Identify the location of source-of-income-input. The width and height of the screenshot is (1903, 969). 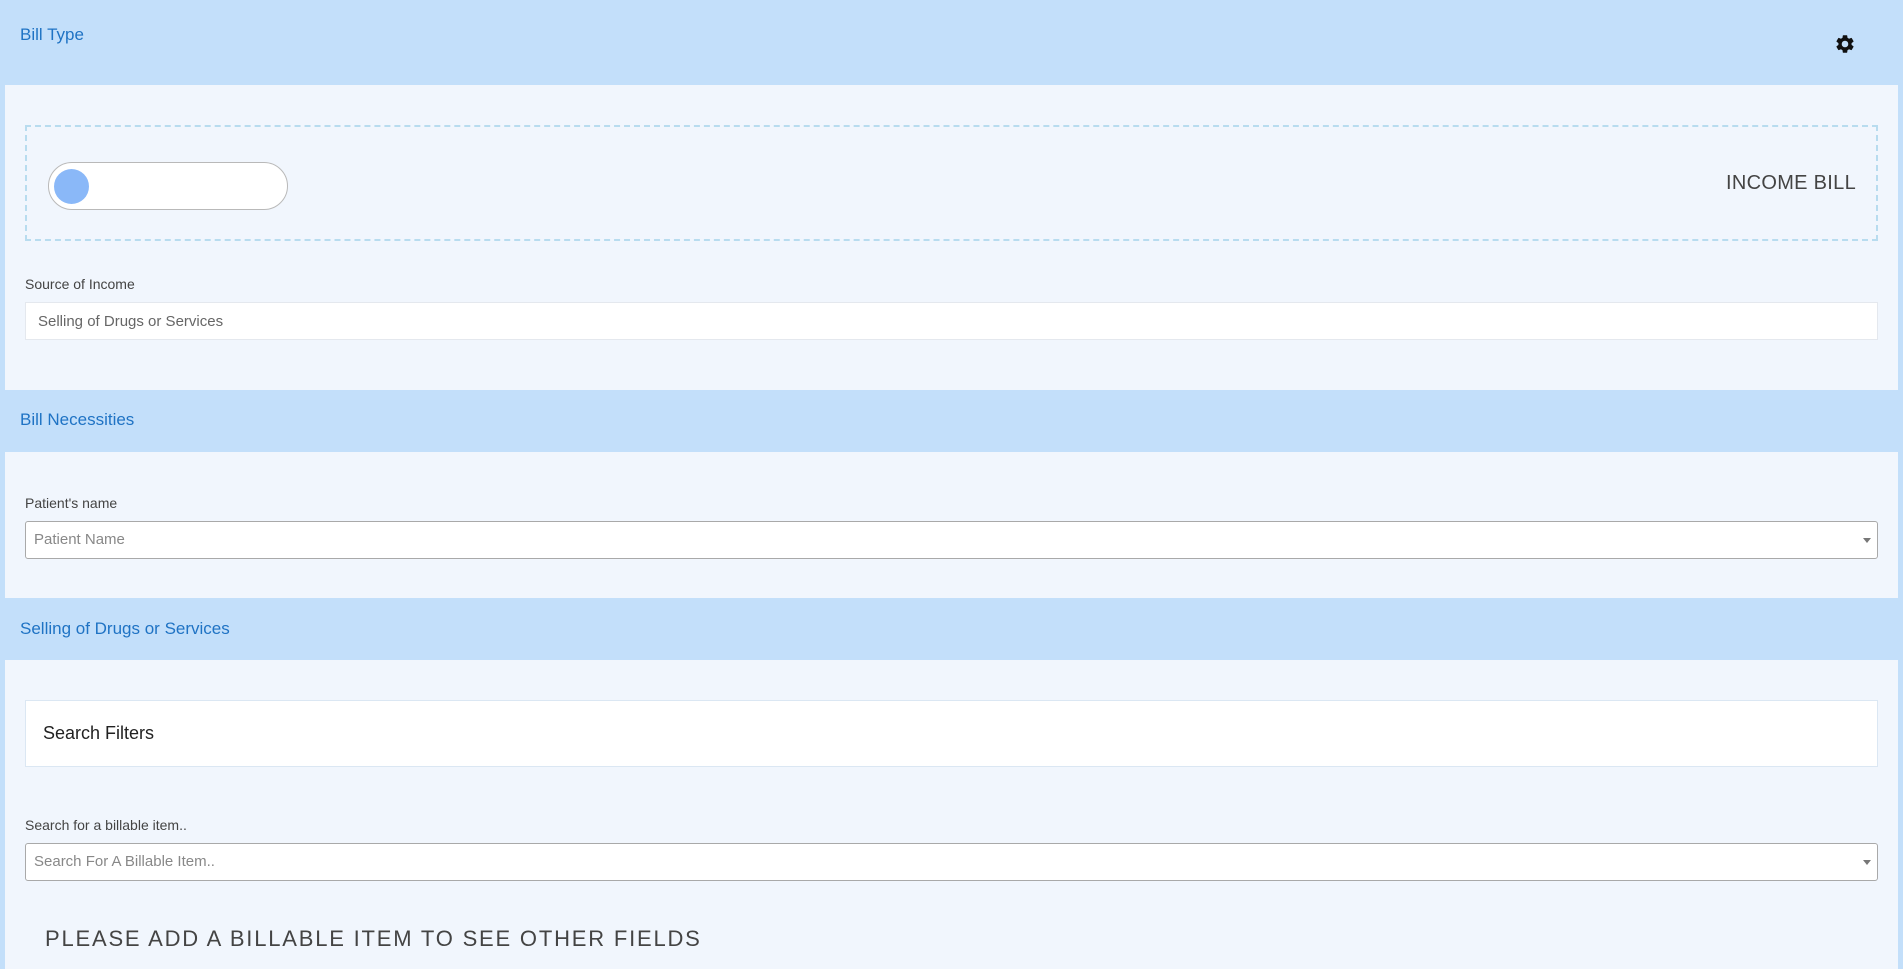
(951, 321).